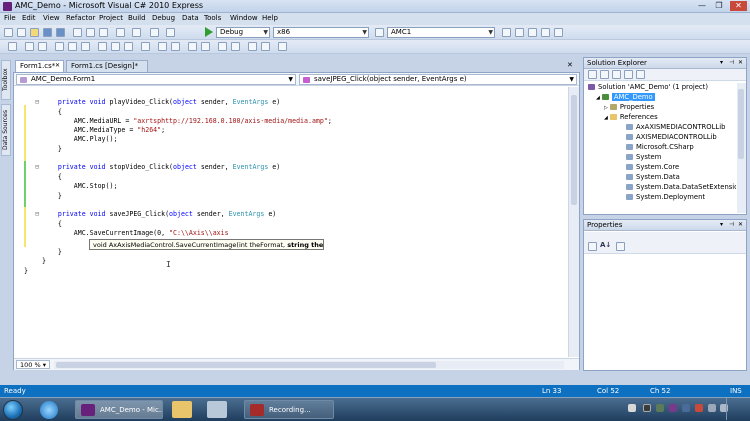 The height and width of the screenshot is (421, 750). Describe the element at coordinates (712, 408) in the screenshot. I see `network-icon` at that location.